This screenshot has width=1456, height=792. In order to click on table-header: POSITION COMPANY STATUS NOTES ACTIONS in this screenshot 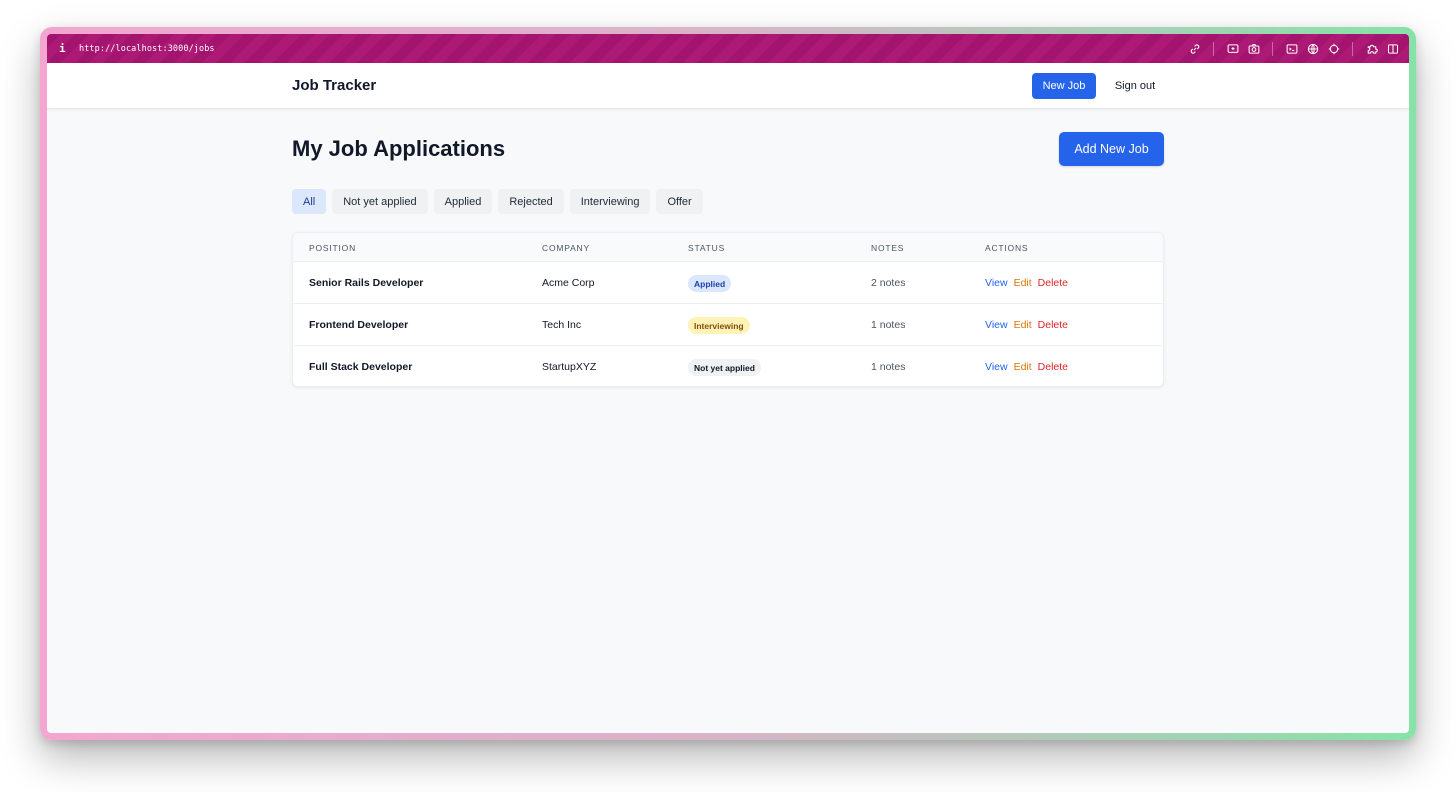, I will do `click(728, 247)`.